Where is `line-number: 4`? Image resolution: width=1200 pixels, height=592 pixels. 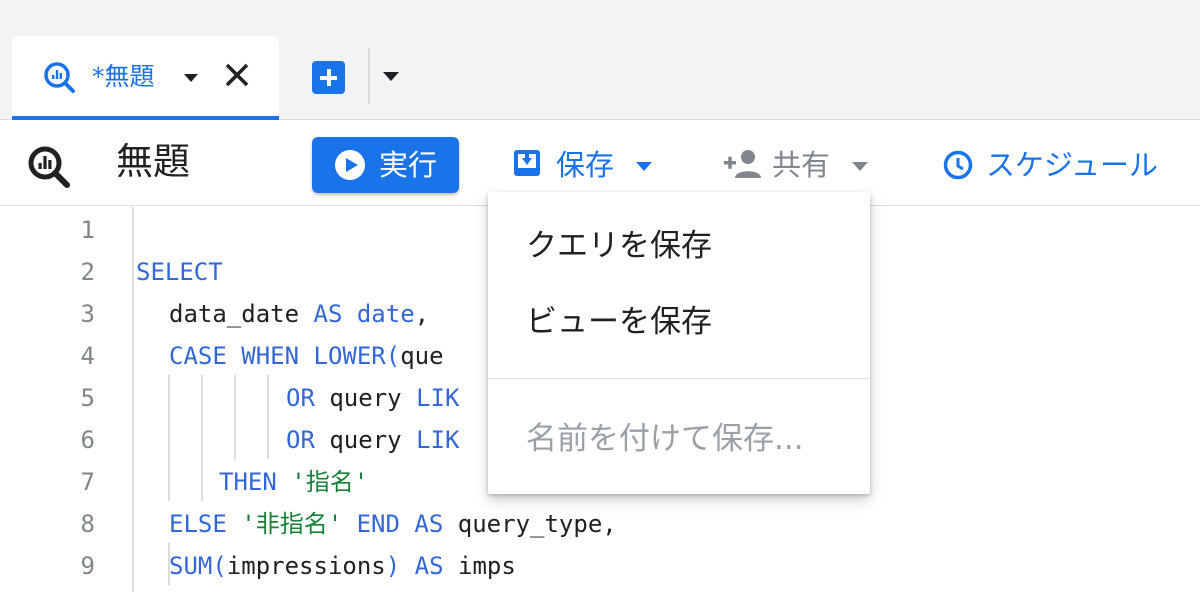 line-number: 4 is located at coordinates (87, 356).